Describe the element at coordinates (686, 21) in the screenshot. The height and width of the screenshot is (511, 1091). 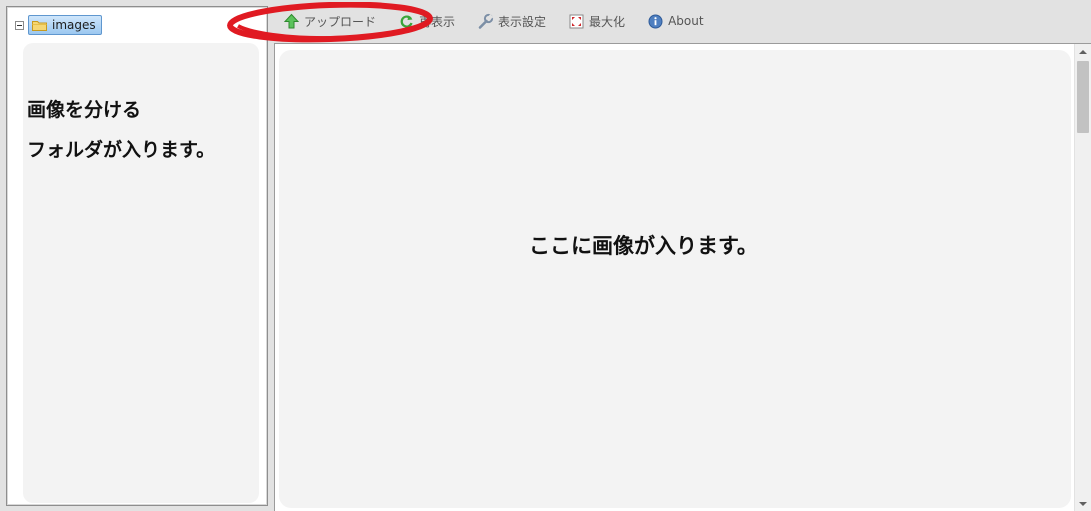
I see `about-button-label: About` at that location.